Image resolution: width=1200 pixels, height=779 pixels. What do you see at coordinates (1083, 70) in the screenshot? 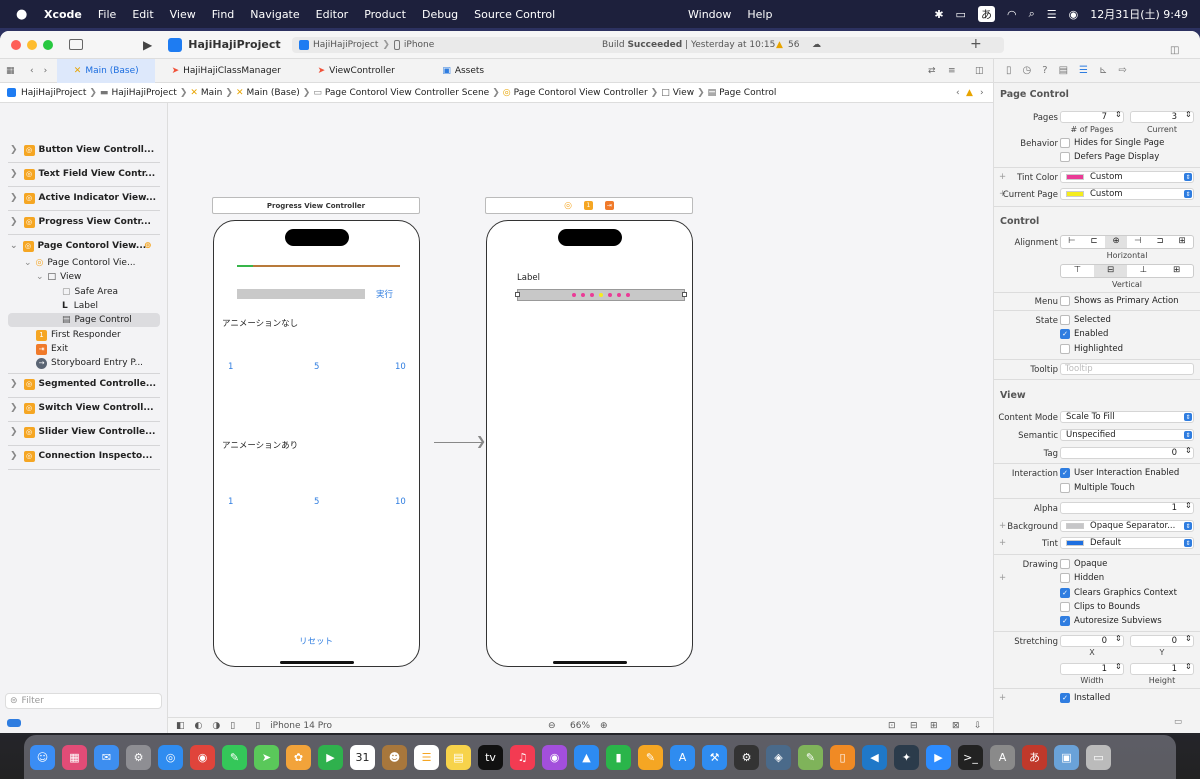
I see `attributes-icon: ☰` at bounding box center [1083, 70].